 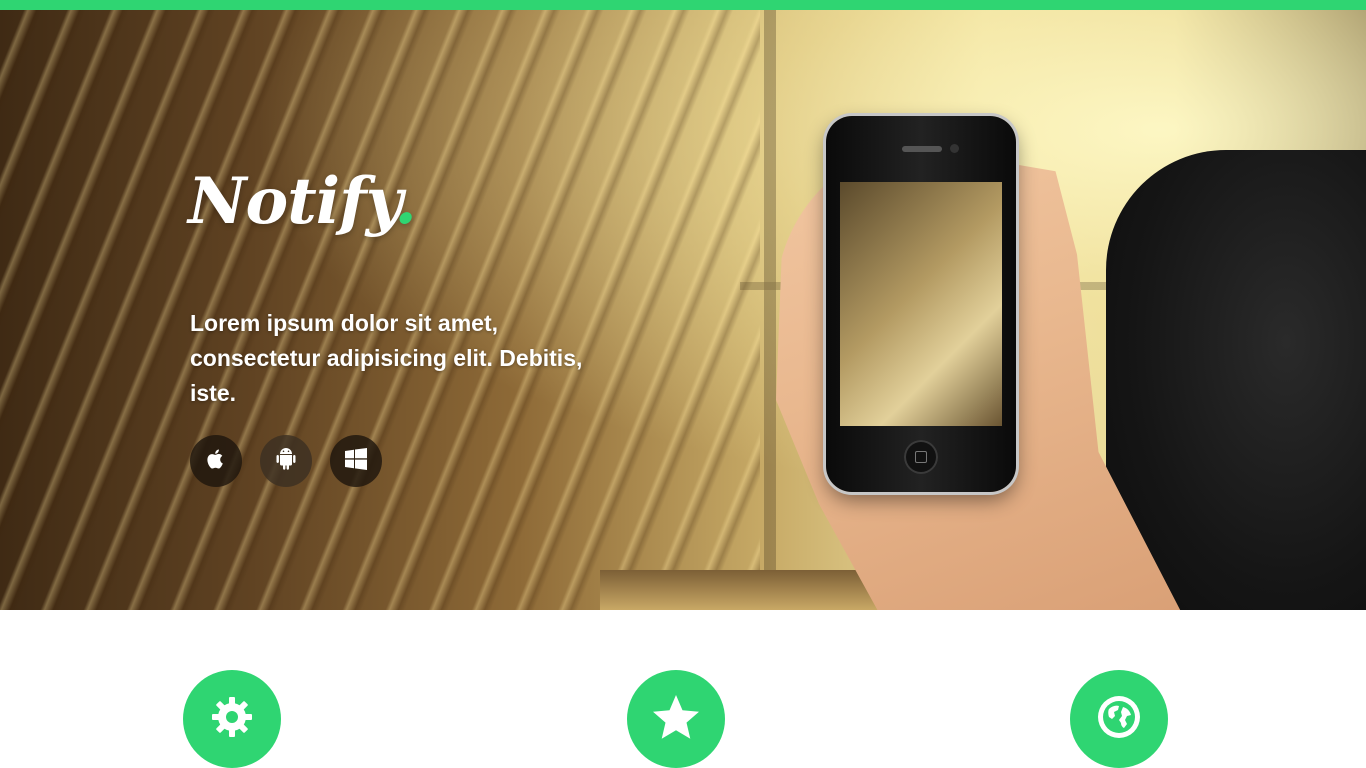 I want to click on phone-screen, so click(x=921, y=304).